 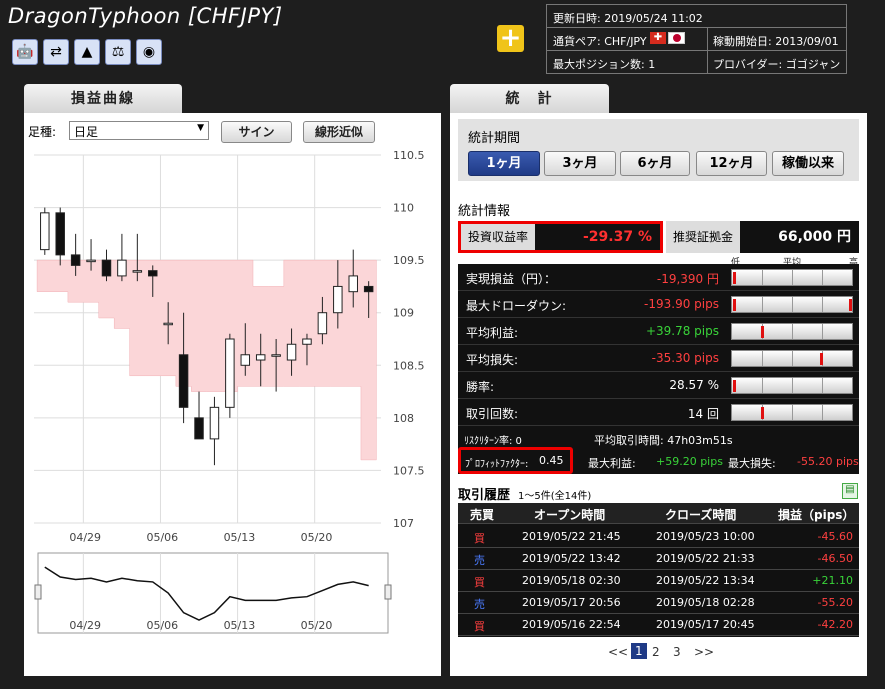 What do you see at coordinates (162, 537) in the screenshot?
I see `x-tick-label: 05/06` at bounding box center [162, 537].